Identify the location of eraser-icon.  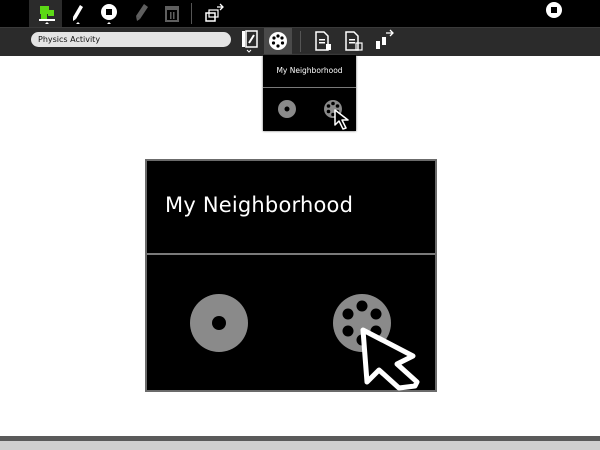
(142, 12).